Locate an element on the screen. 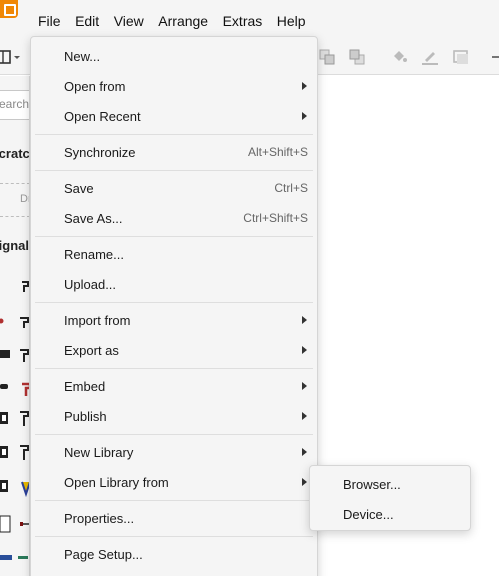  menu-edit: Edit is located at coordinates (87, 21).